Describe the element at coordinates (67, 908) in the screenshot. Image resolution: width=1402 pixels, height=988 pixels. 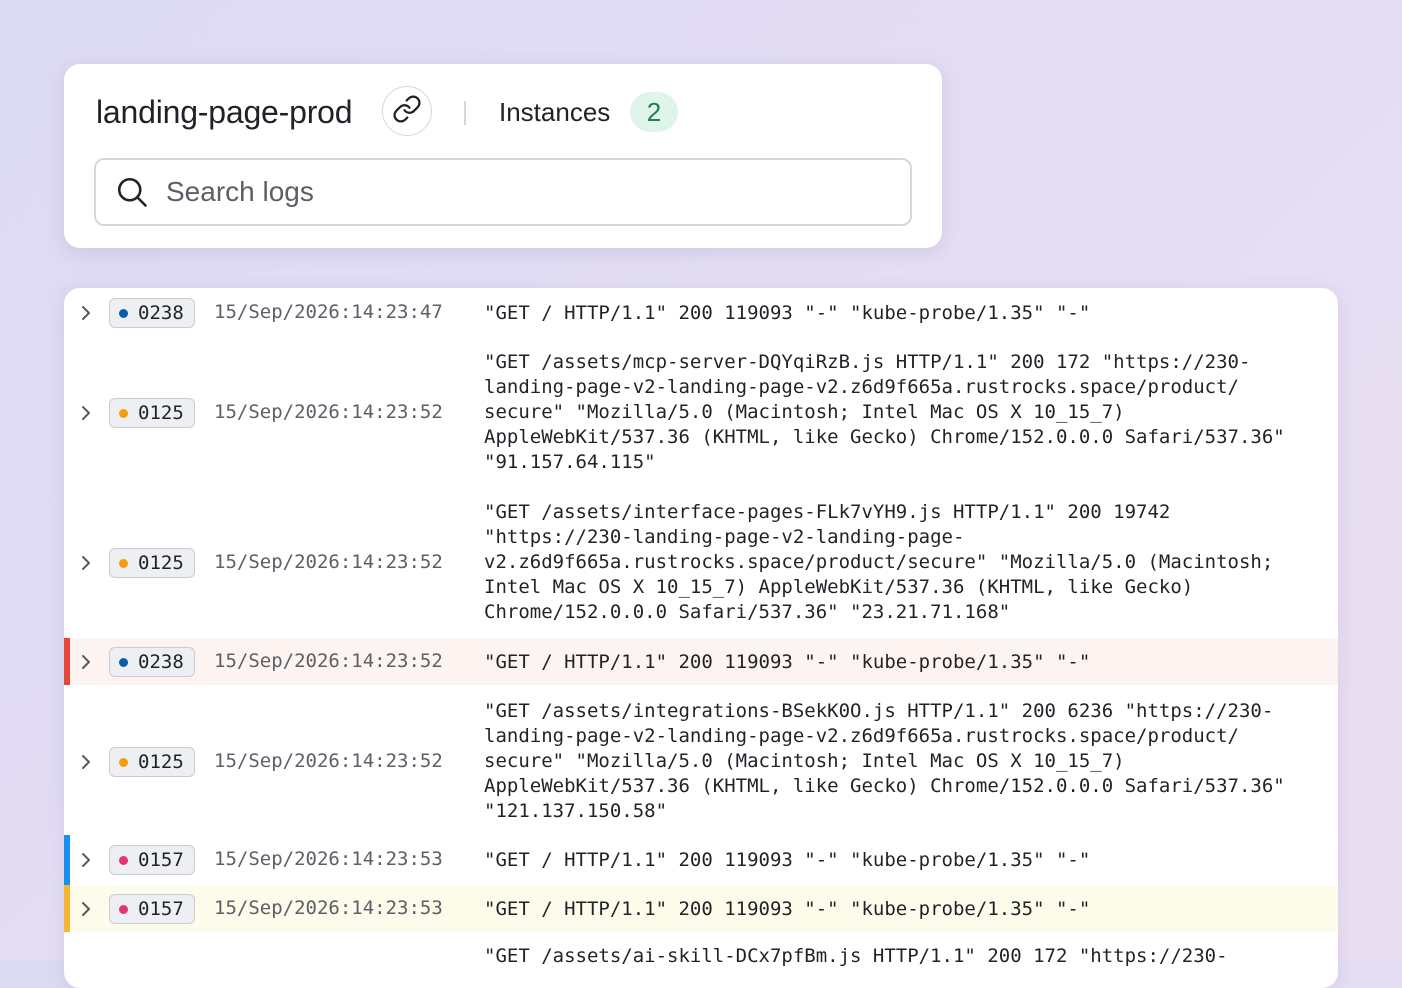
I see `warning-indicator` at that location.